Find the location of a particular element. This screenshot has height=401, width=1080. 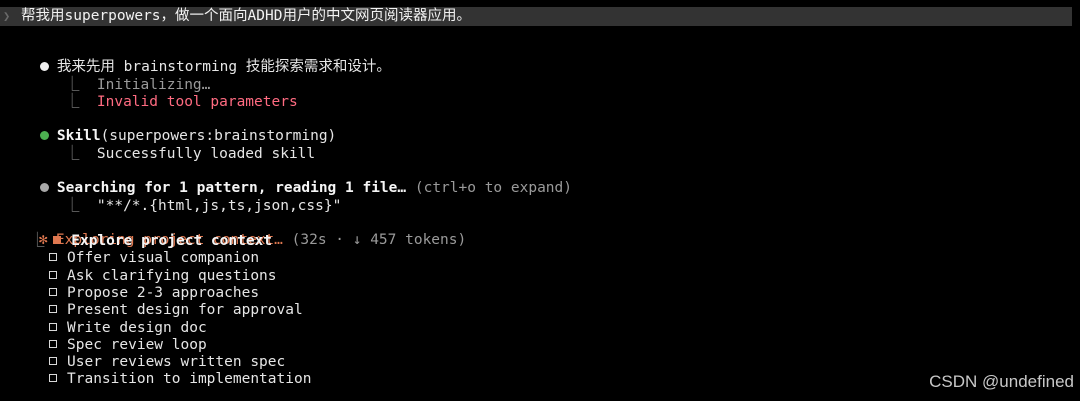

todo-label: Offer visual companion is located at coordinates (163, 258).